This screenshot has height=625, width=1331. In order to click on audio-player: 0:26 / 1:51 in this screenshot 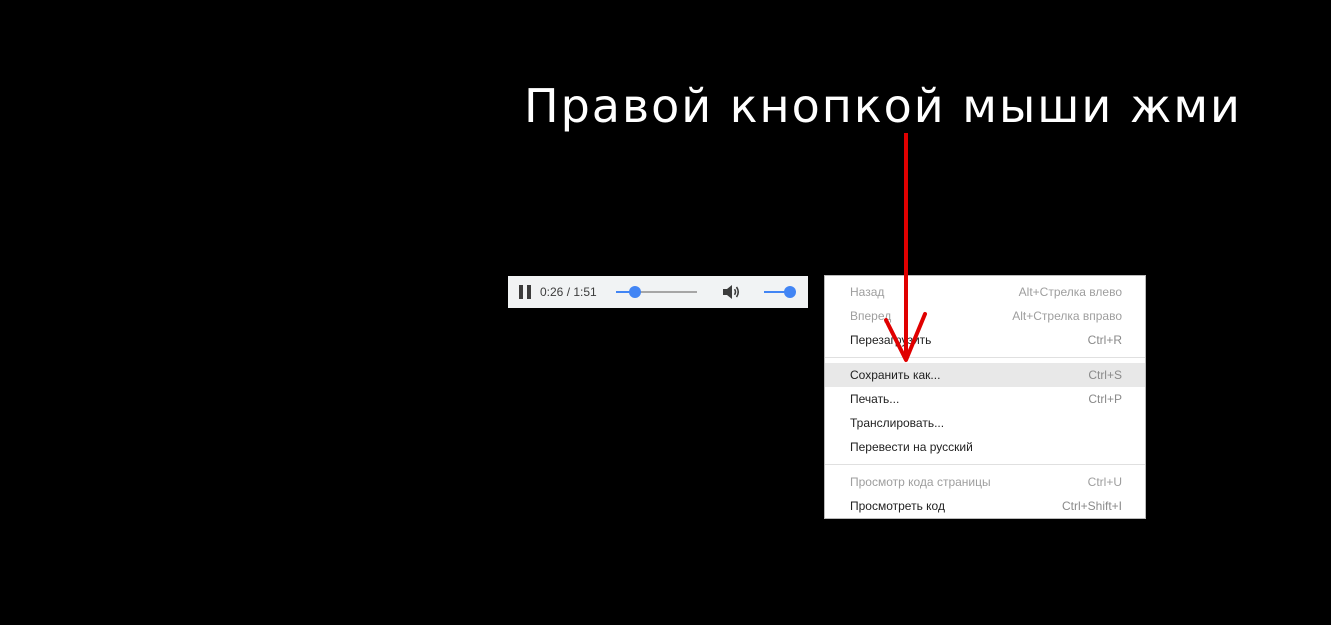, I will do `click(658, 292)`.